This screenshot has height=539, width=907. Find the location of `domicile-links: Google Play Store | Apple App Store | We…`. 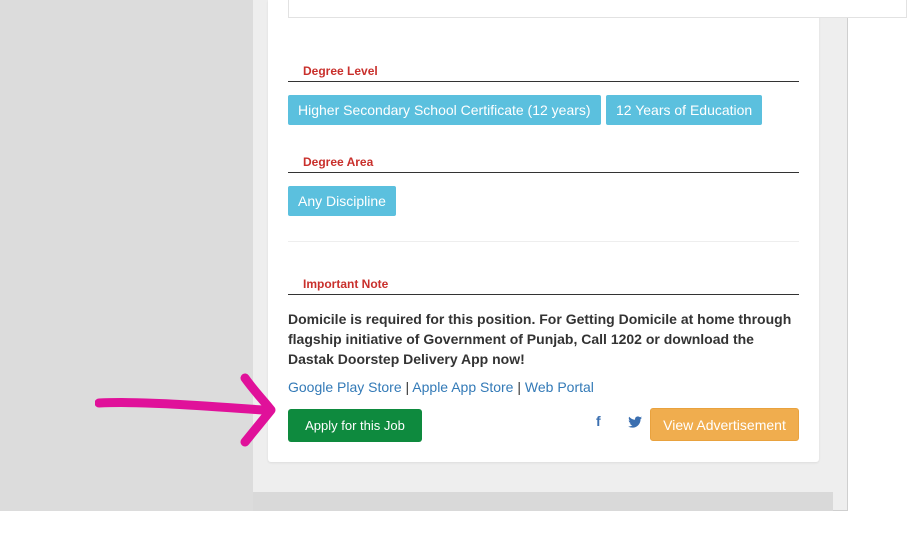

domicile-links: Google Play Store | Apple App Store | We… is located at coordinates (441, 387).